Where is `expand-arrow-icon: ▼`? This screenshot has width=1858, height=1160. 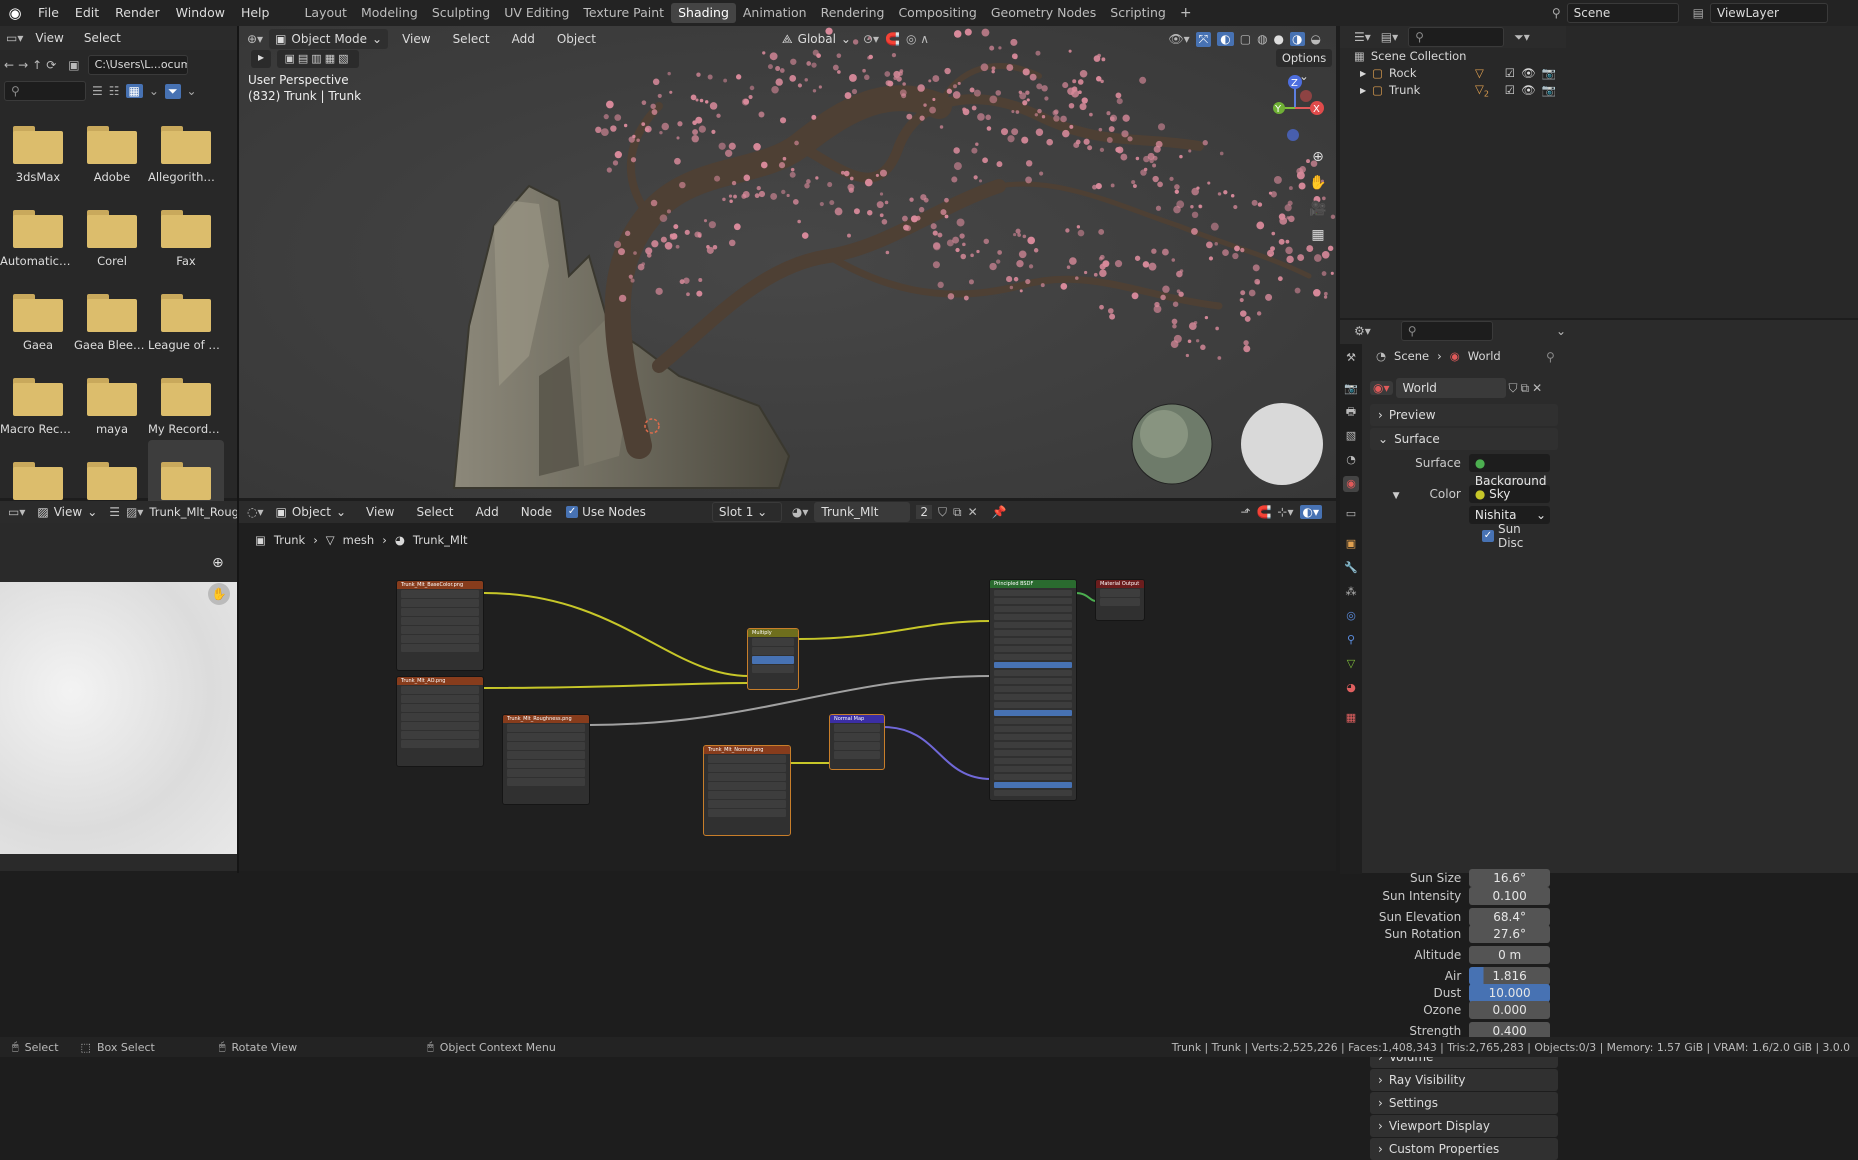
expand-arrow-icon: ▼ is located at coordinates (1396, 496).